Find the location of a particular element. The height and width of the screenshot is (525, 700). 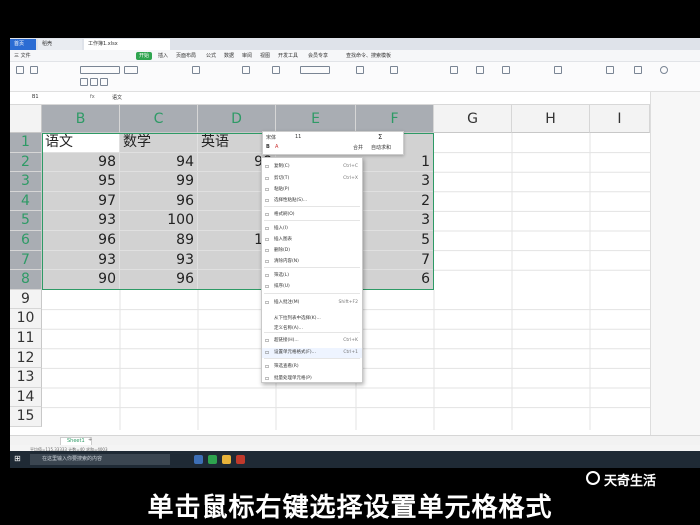

fx-icon: fx is located at coordinates (92, 97).